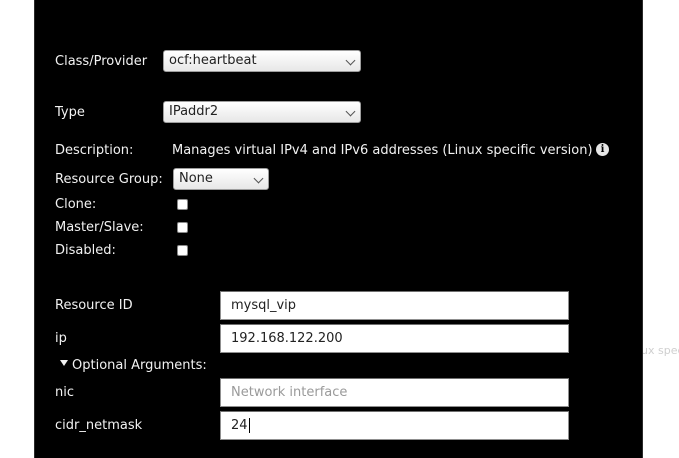 The height and width of the screenshot is (458, 679). I want to click on caret-down-icon, so click(64, 363).